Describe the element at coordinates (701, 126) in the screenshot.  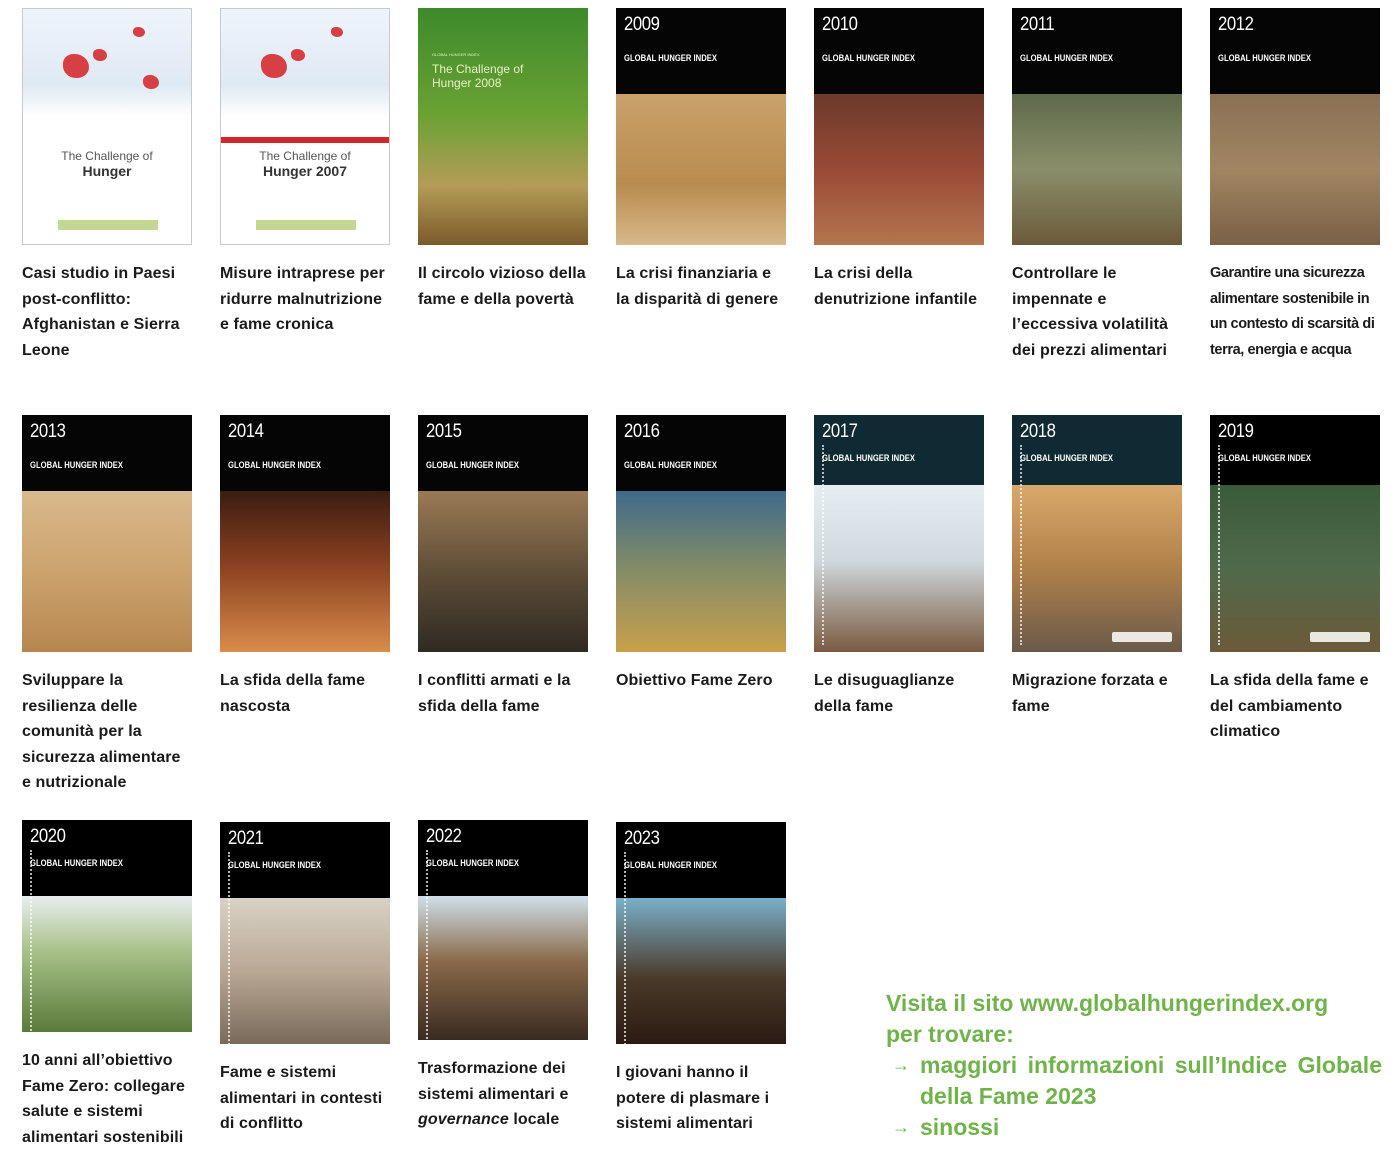
I see `report-cover: 2009 GLOBAL HUNGER INDEX` at that location.